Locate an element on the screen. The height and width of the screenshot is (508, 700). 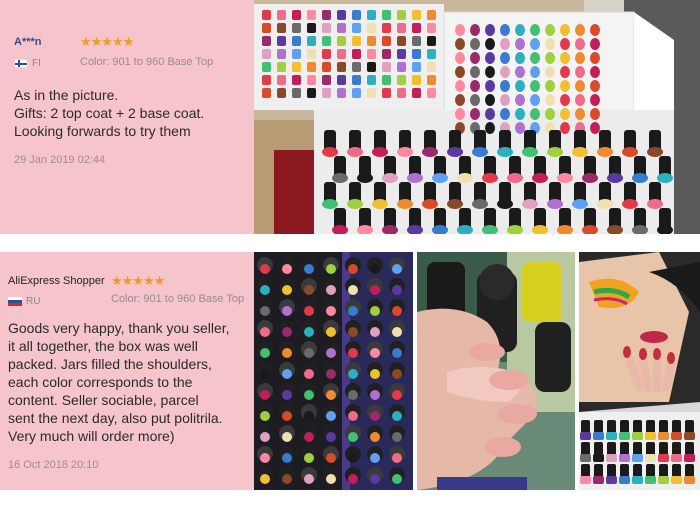
review-text-line: sent the next day, also put politrila. is located at coordinates (115, 418).